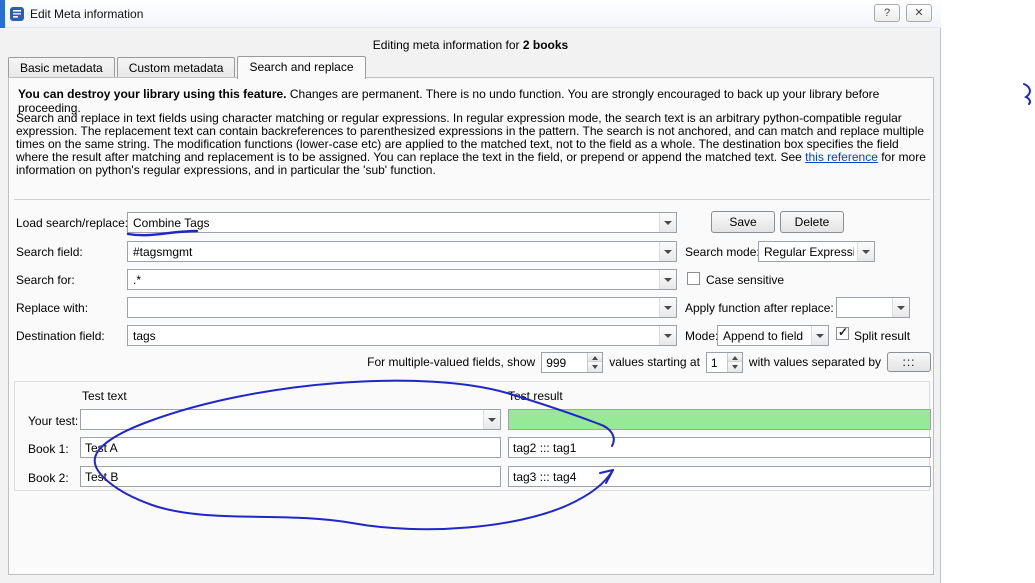  What do you see at coordinates (49, 252) in the screenshot?
I see `search-field-label: Search field:` at bounding box center [49, 252].